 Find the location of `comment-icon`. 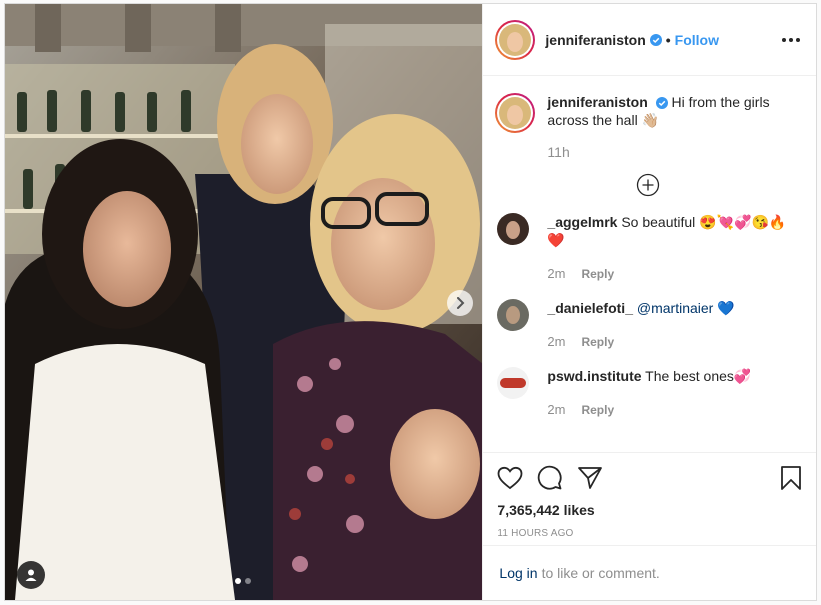

comment-icon is located at coordinates (550, 477).